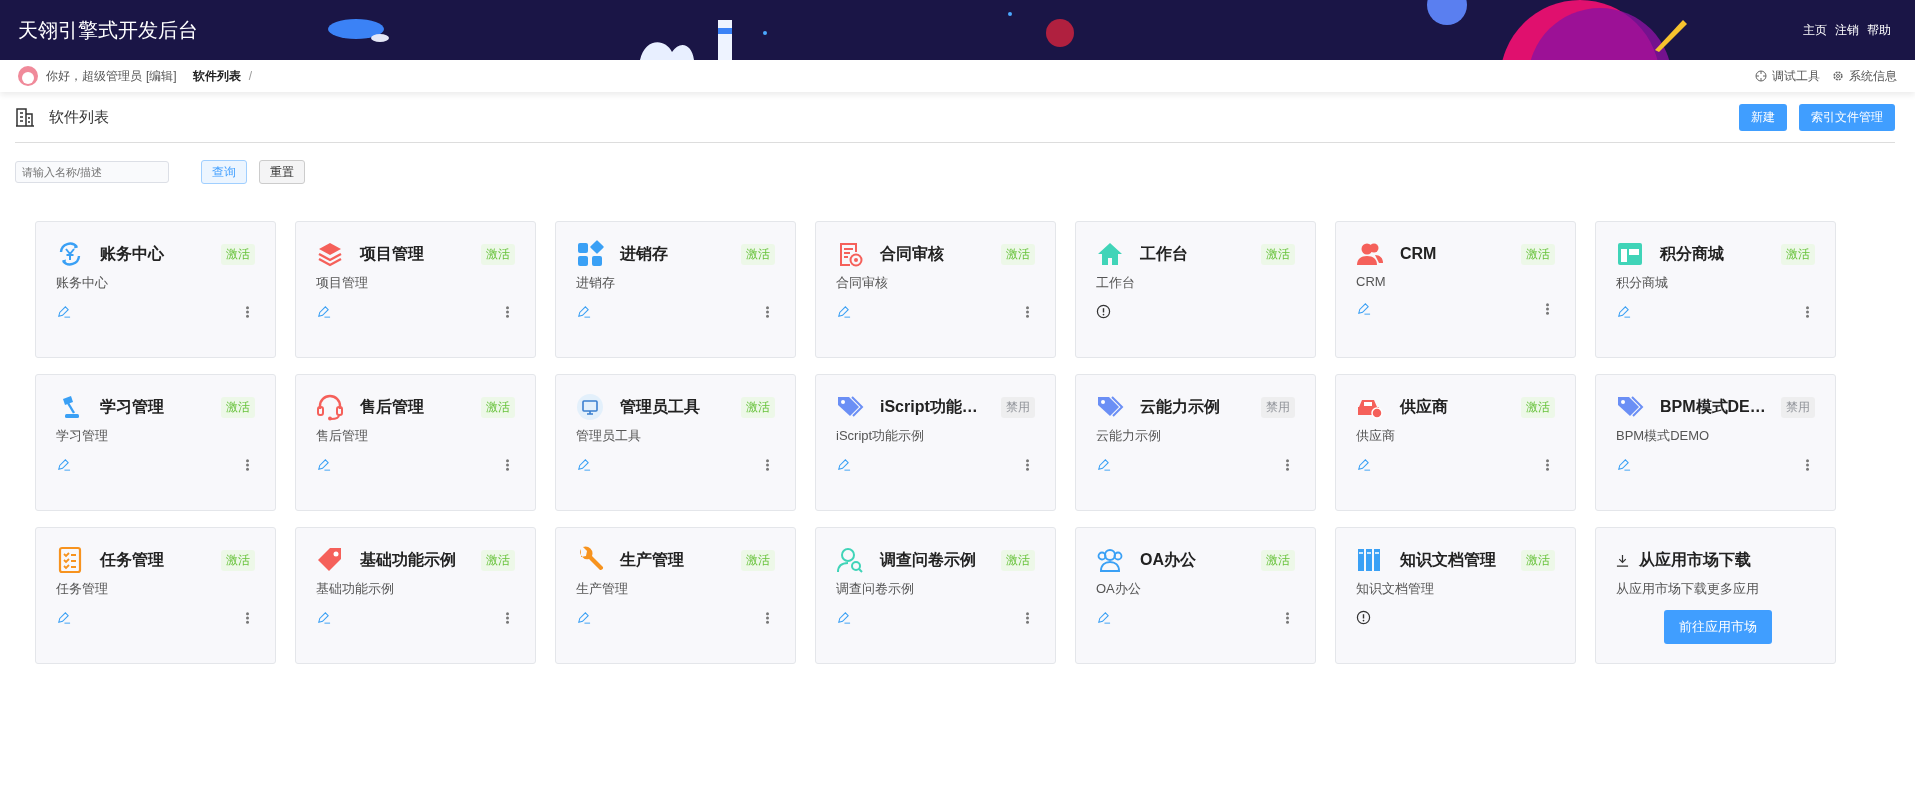 The image size is (1915, 790). What do you see at coordinates (82, 436) in the screenshot?
I see `app-description: 学习管理` at bounding box center [82, 436].